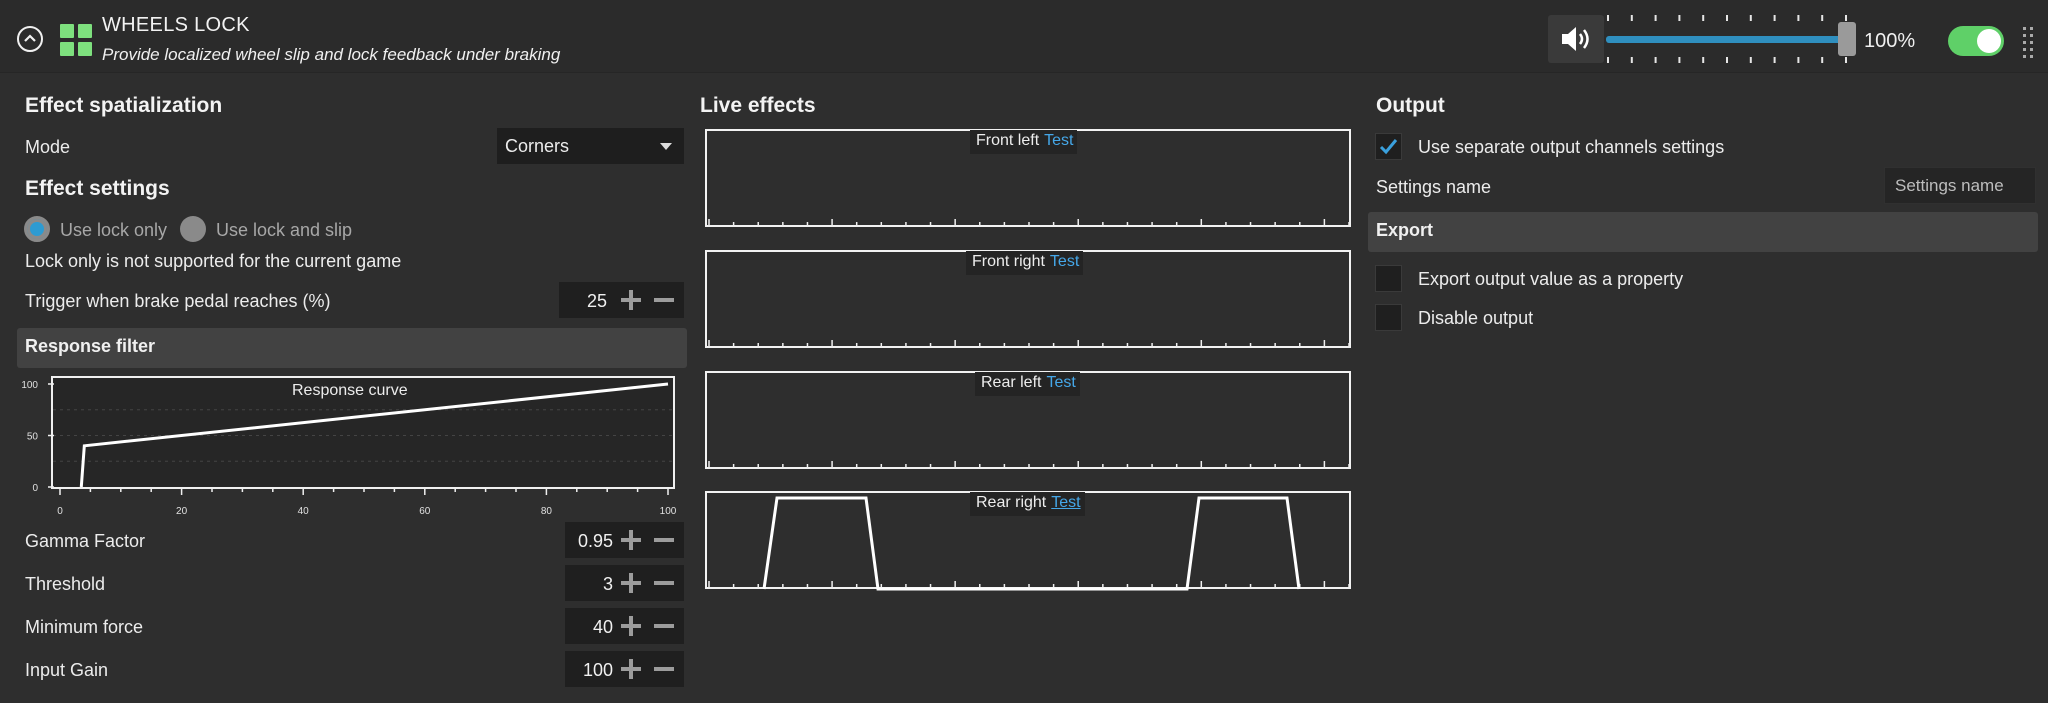 The height and width of the screenshot is (703, 2048). Describe the element at coordinates (1011, 502) in the screenshot. I see `rear-right-name: Rear right` at that location.